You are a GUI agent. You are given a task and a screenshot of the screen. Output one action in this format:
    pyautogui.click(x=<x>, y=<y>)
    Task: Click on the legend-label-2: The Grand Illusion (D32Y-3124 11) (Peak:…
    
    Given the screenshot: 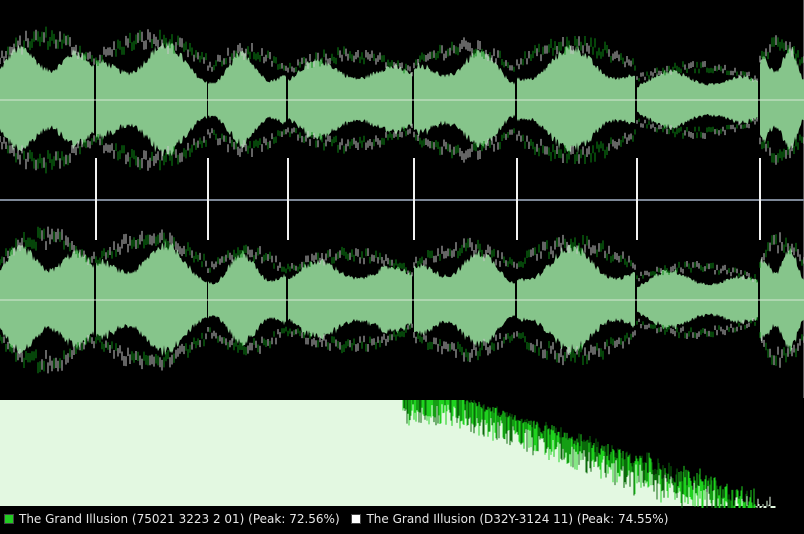 What is the action you would take?
    pyautogui.click(x=517, y=519)
    